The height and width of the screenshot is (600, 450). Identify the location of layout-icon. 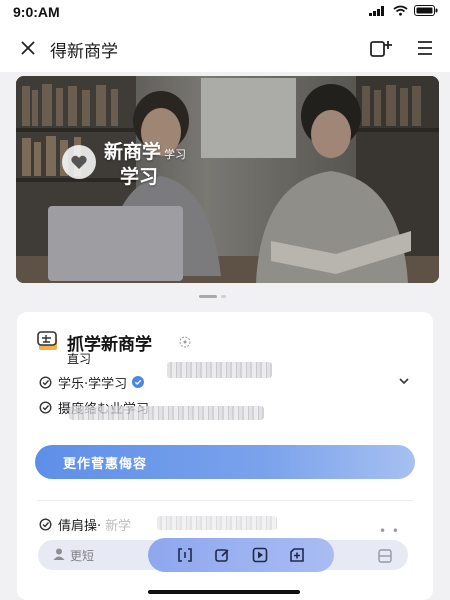
(385, 556).